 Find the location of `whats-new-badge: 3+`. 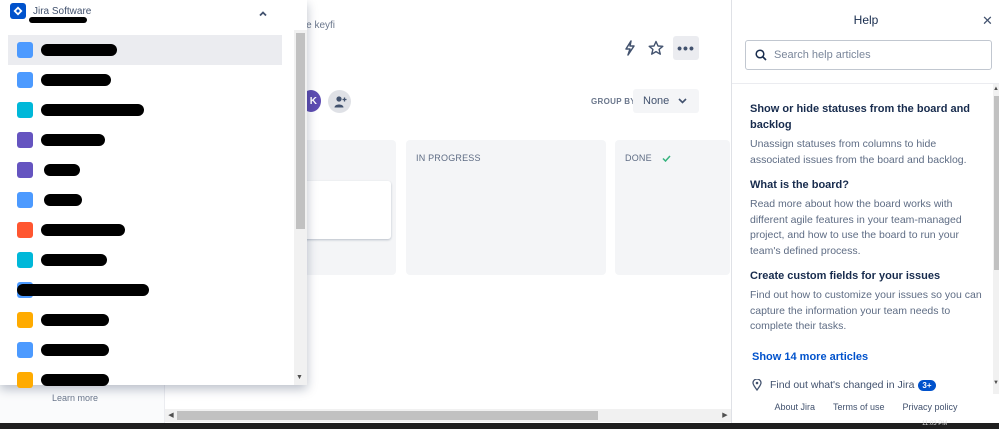

whats-new-badge: 3+ is located at coordinates (927, 385).